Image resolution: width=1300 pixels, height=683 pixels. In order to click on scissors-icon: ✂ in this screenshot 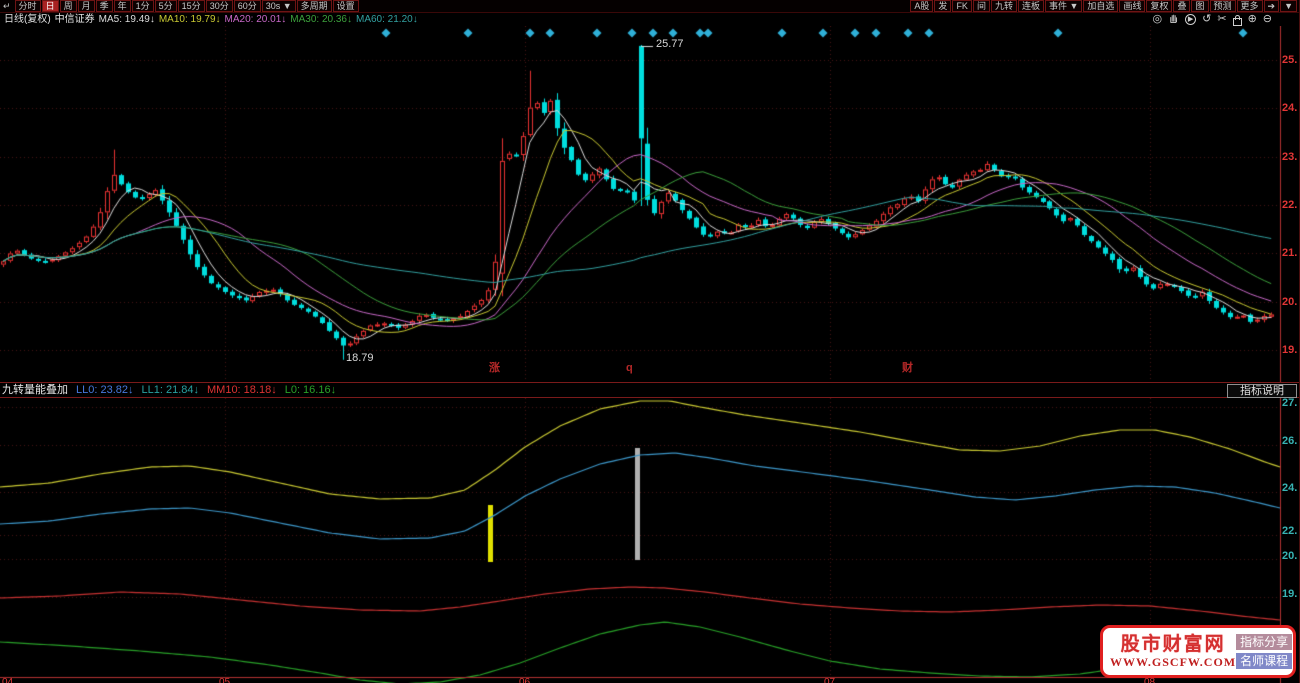, I will do `click(1221, 19)`.